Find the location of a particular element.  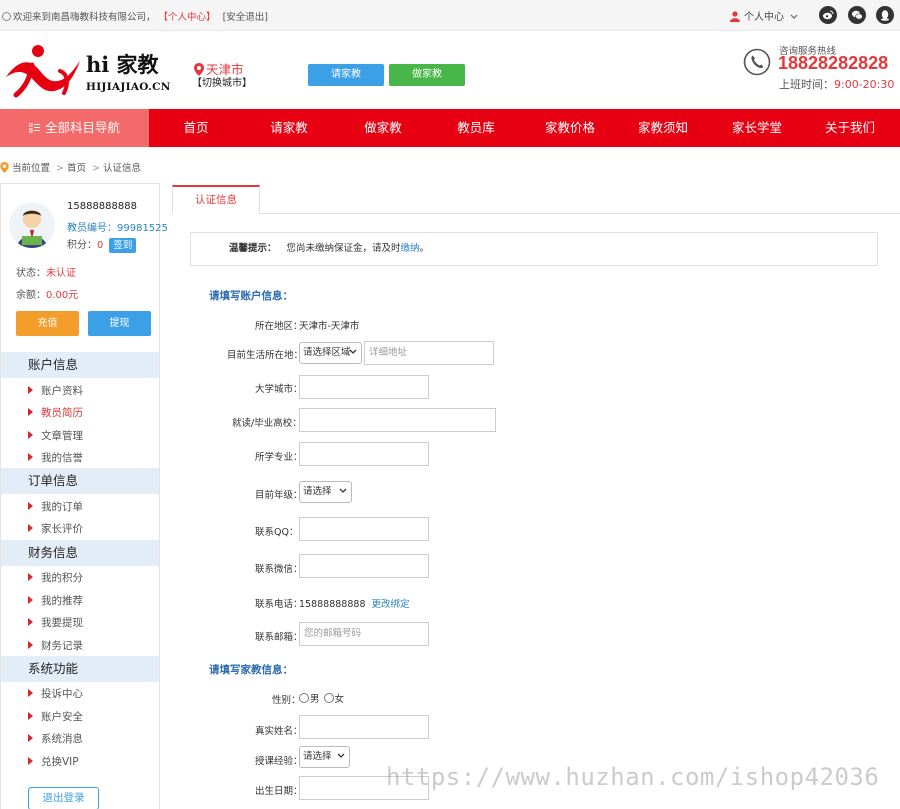

residence-address-input: 详细地址 is located at coordinates (429, 353).